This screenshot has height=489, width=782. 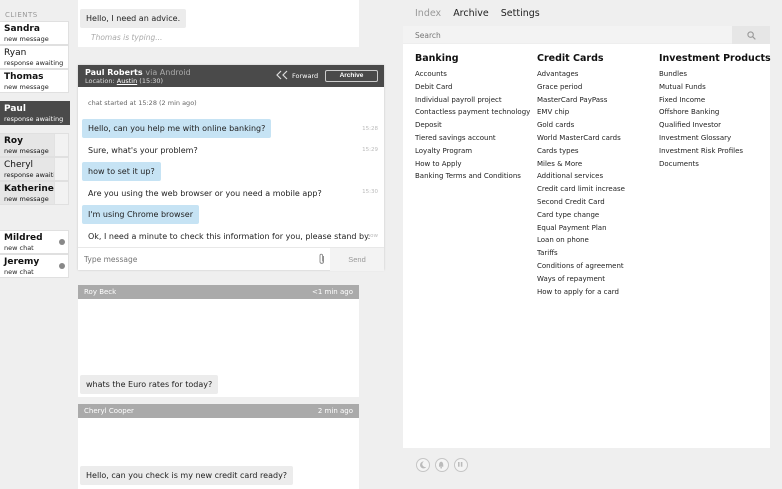 What do you see at coordinates (100, 292) in the screenshot?
I see `chat-card-name: Roy Beck` at bounding box center [100, 292].